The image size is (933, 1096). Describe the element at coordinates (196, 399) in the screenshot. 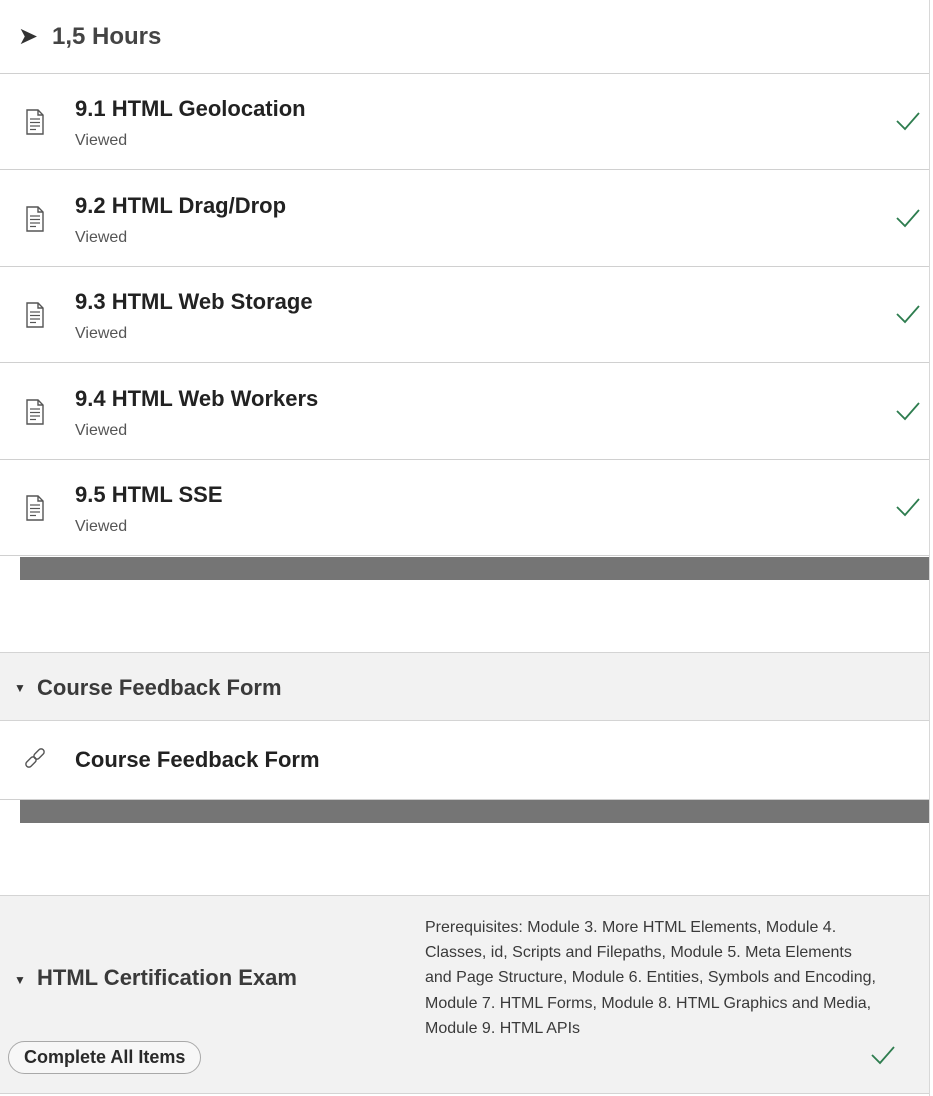

I see `item-title: 9.4 HTML Web Workers` at that location.